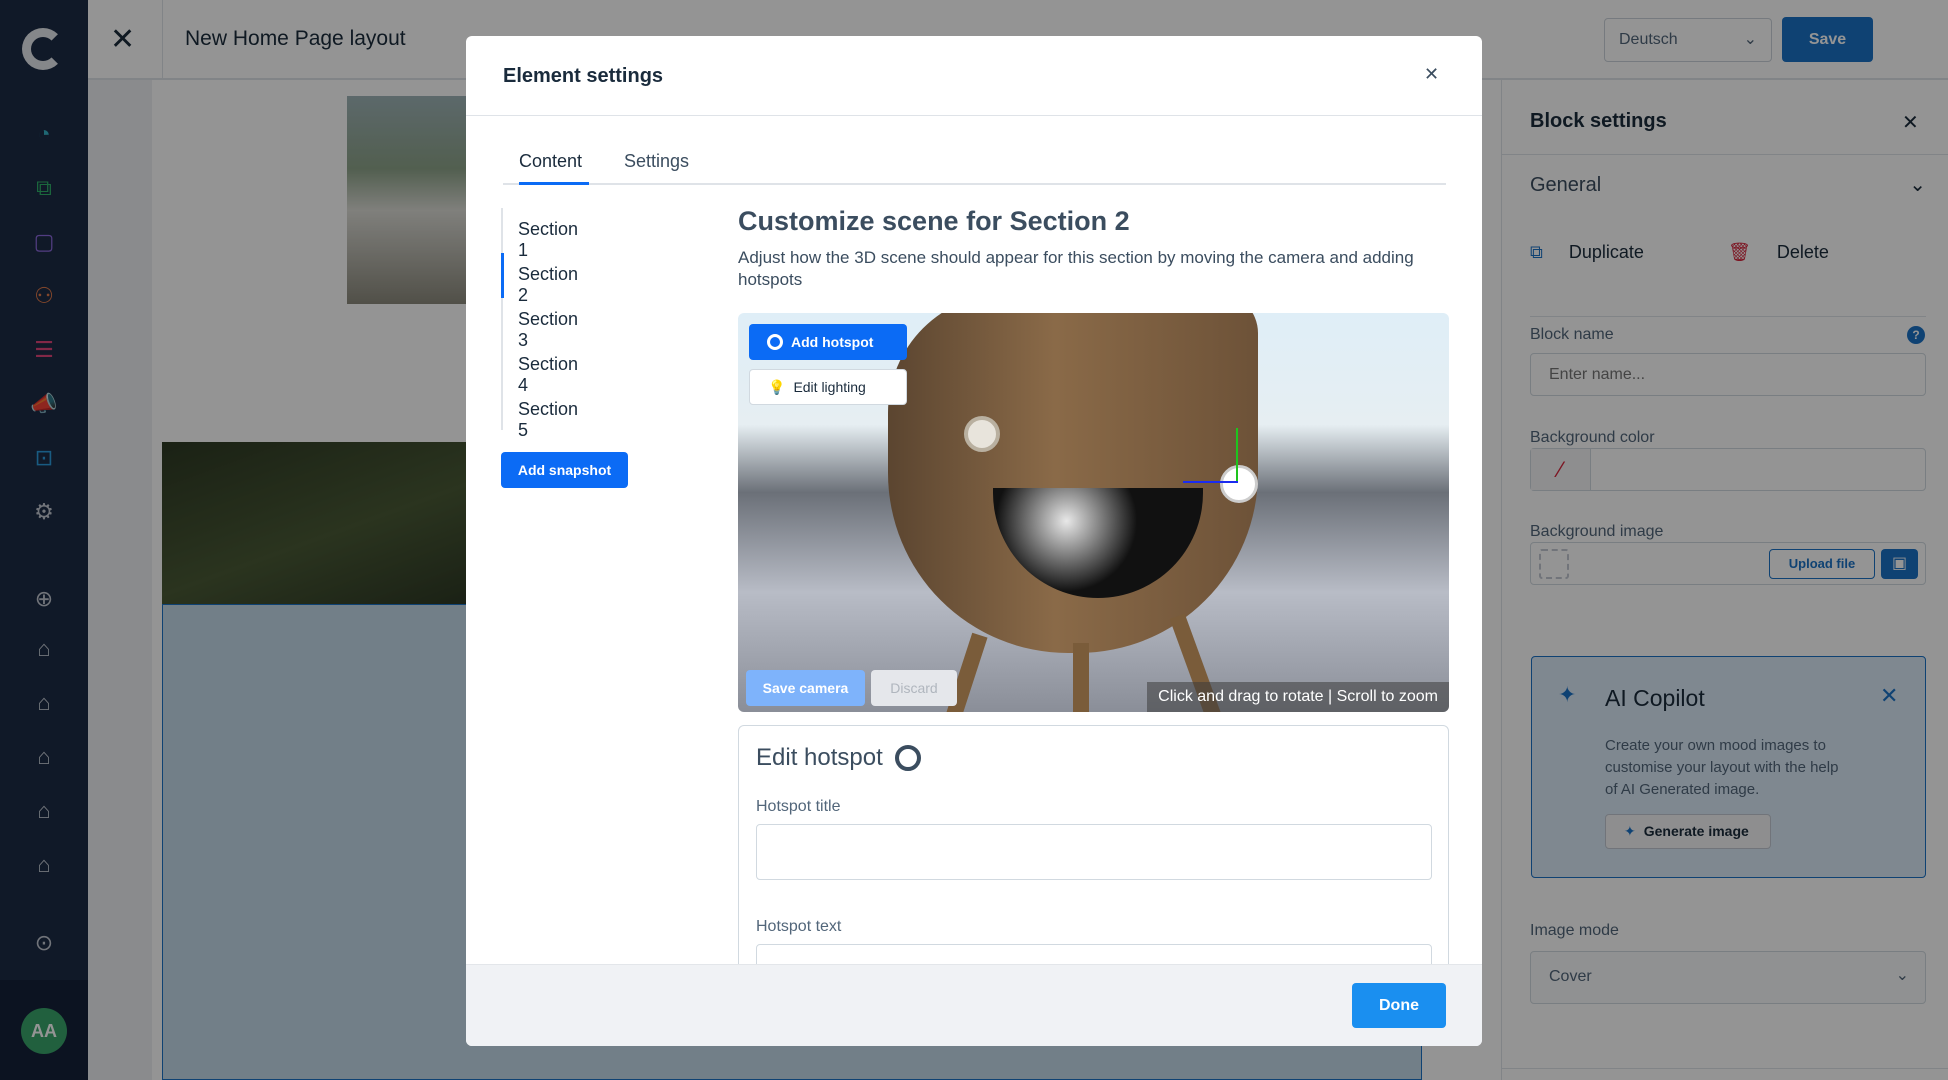 Image resolution: width=1948 pixels, height=1080 pixels. Describe the element at coordinates (828, 387) in the screenshot. I see `edit-lighting-button: 💡 Edit lighting` at that location.